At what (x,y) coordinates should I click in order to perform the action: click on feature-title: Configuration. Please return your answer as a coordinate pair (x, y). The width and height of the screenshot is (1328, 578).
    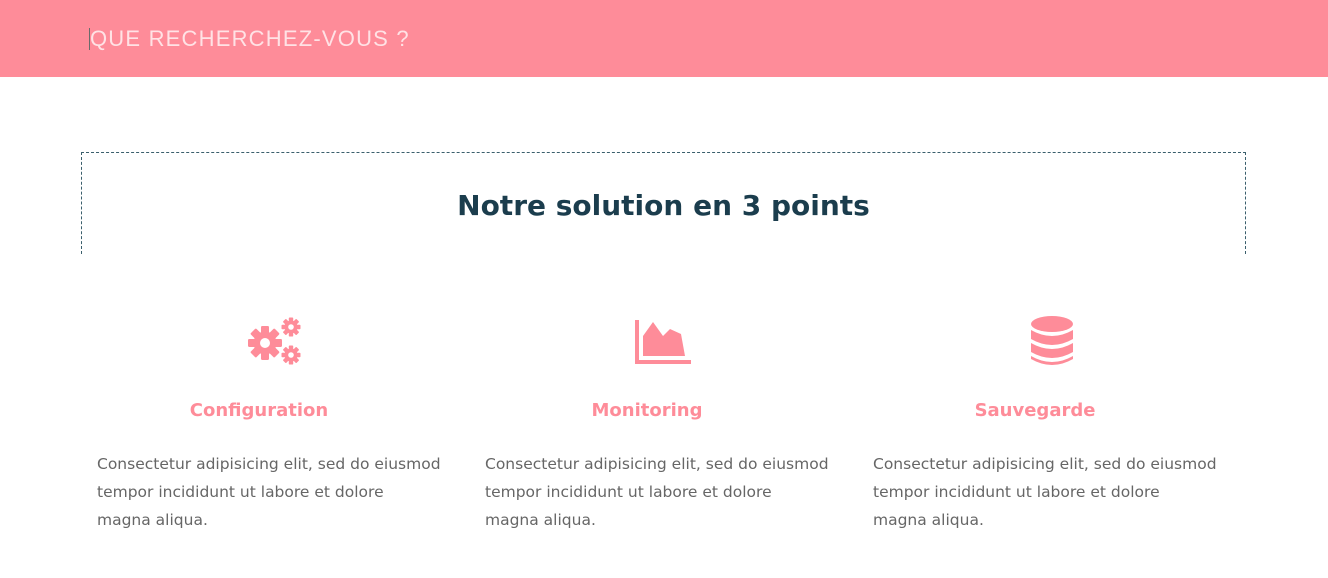
    Looking at the image, I should click on (259, 410).